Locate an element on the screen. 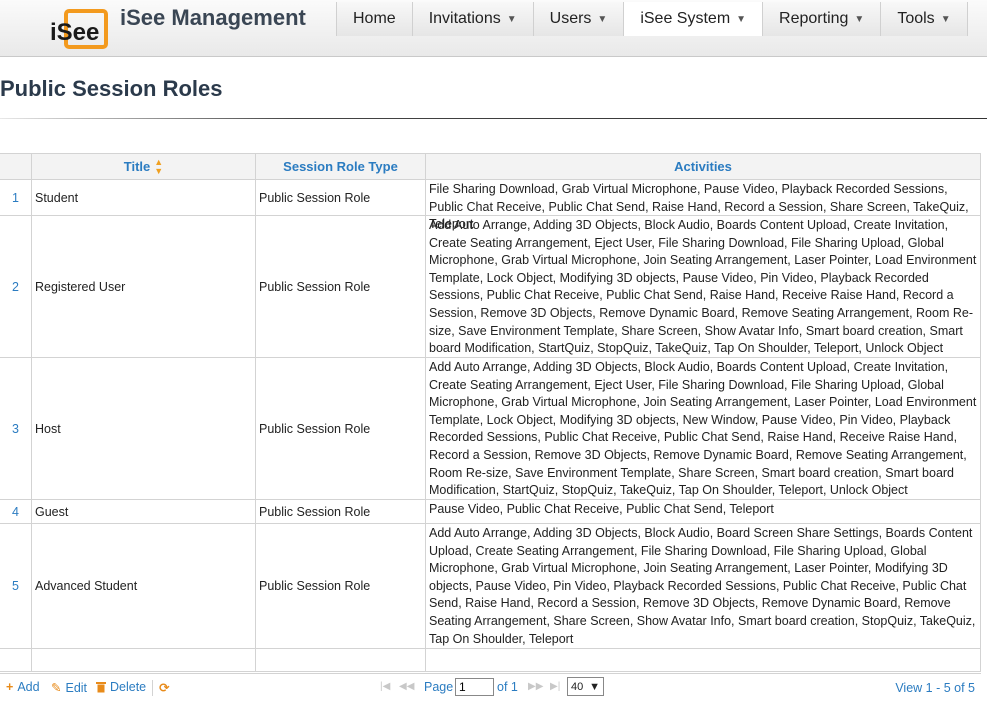 The width and height of the screenshot is (987, 713). row-number: 1 is located at coordinates (16, 197).